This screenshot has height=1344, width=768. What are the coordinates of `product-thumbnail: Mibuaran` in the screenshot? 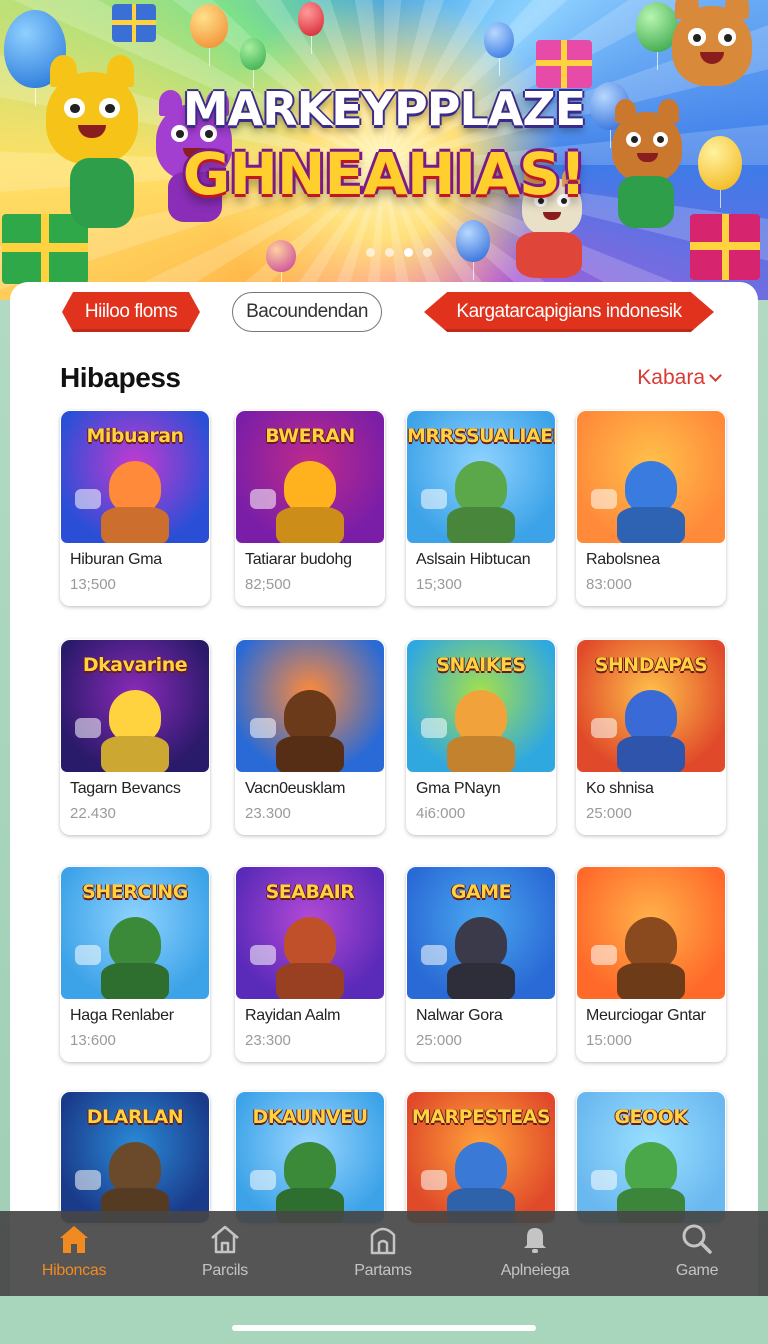 It's located at (135, 477).